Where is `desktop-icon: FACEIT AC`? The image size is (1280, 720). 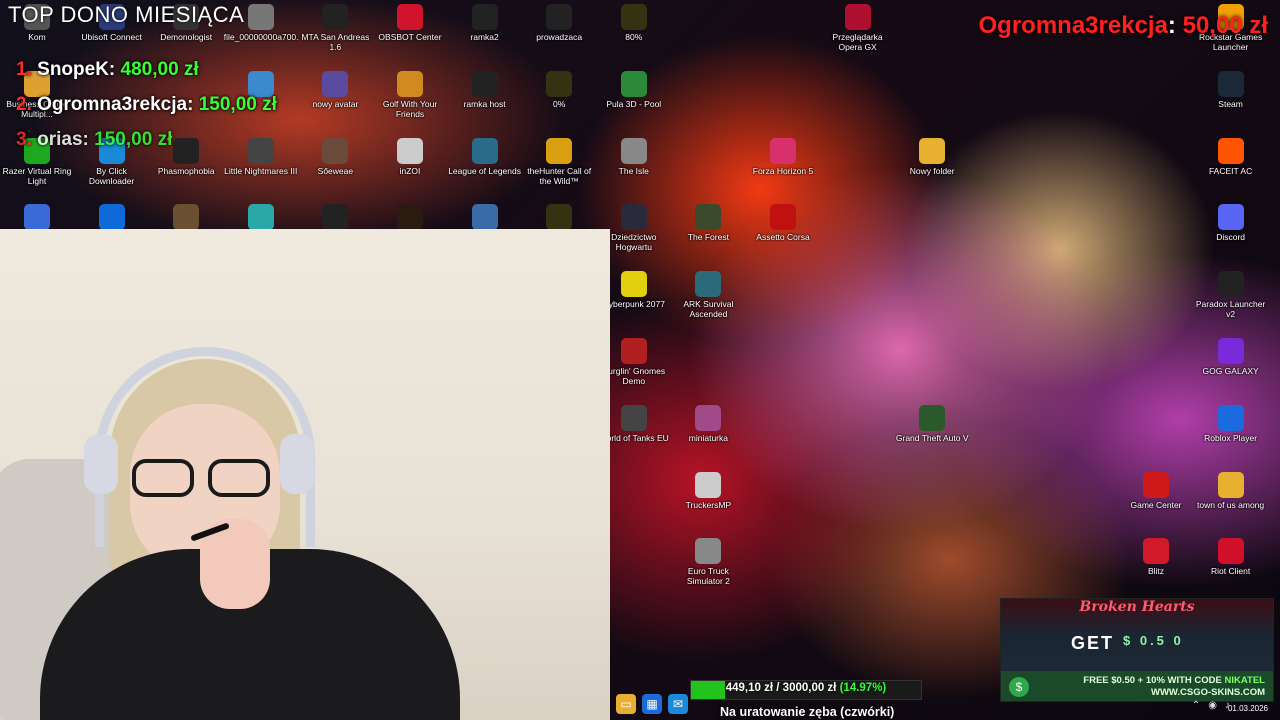
desktop-icon: FACEIT AC is located at coordinates (1231, 156).